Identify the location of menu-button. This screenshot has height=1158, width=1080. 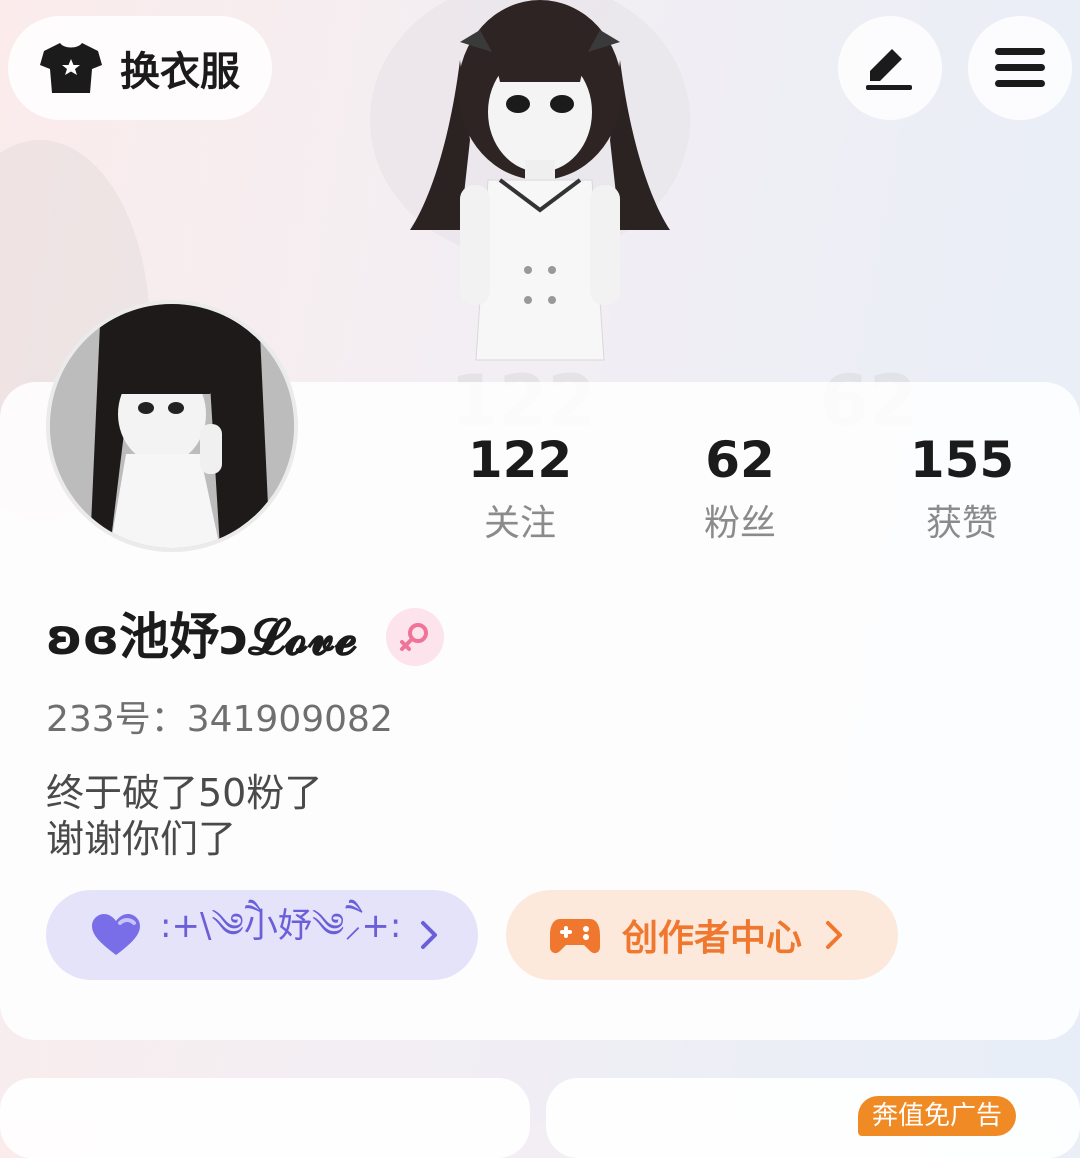
(1020, 68).